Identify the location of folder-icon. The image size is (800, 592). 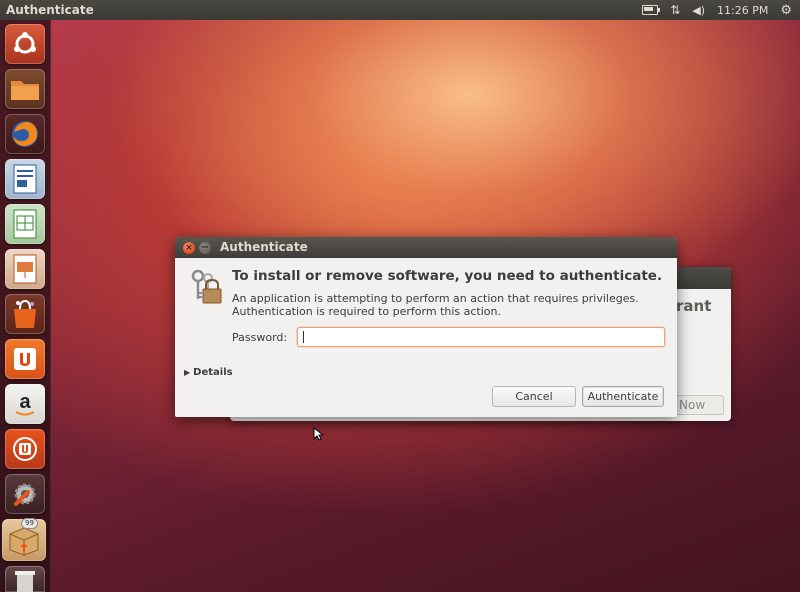
(25, 89).